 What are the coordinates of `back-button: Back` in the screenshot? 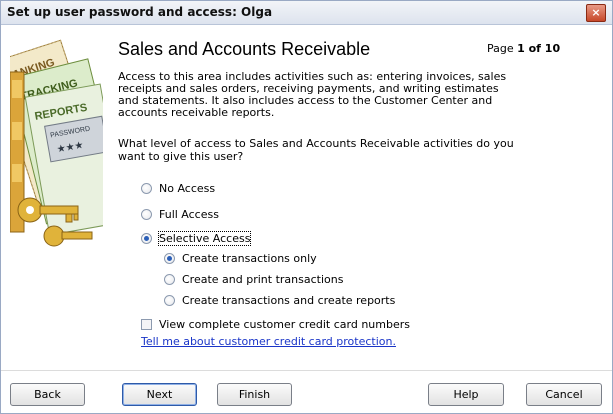 It's located at (47, 394).